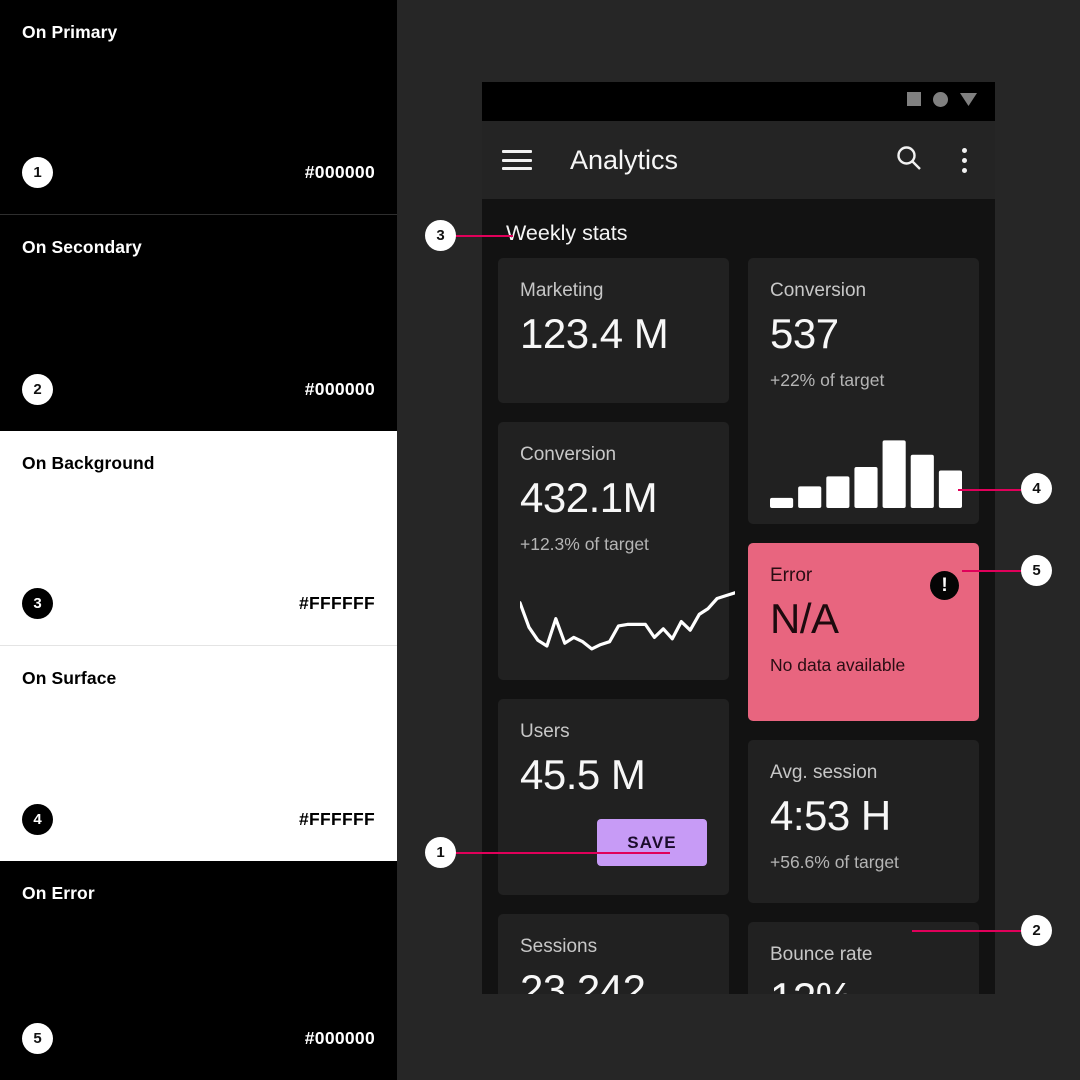  I want to click on card-users: Users 45.5 M SAVE, so click(613, 797).